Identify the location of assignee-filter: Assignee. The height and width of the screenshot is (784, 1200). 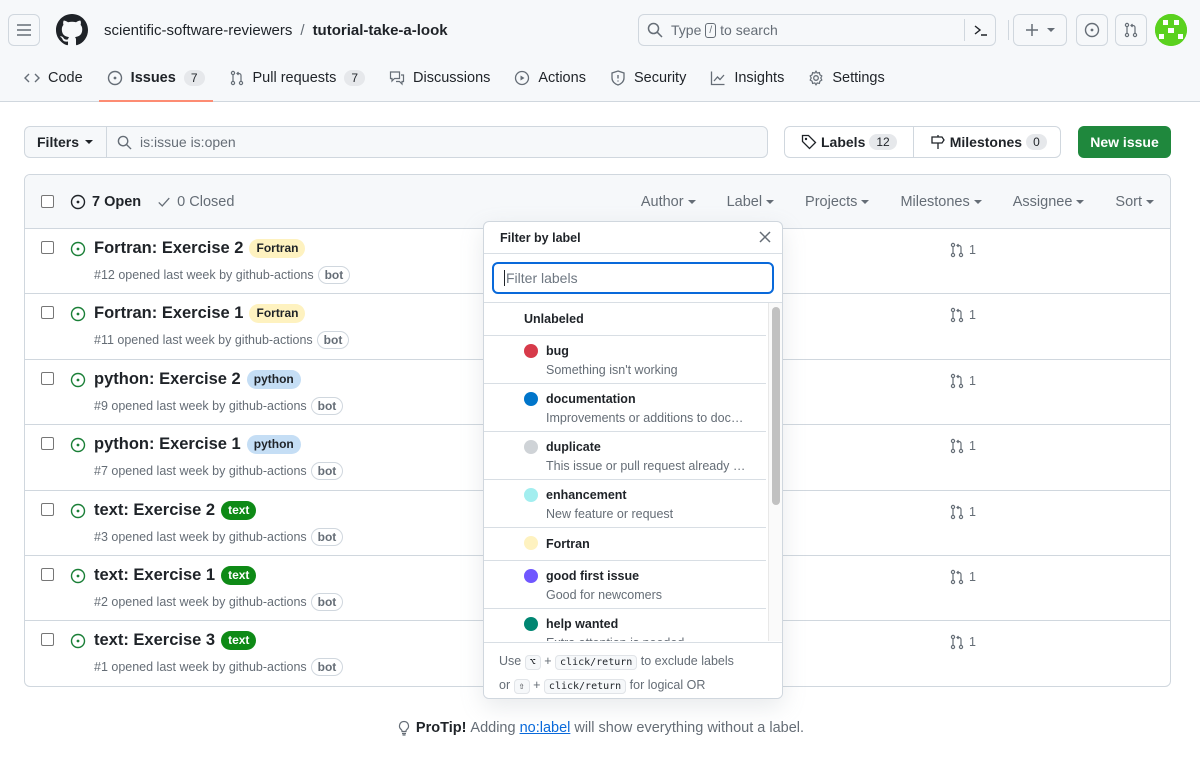
(1049, 202).